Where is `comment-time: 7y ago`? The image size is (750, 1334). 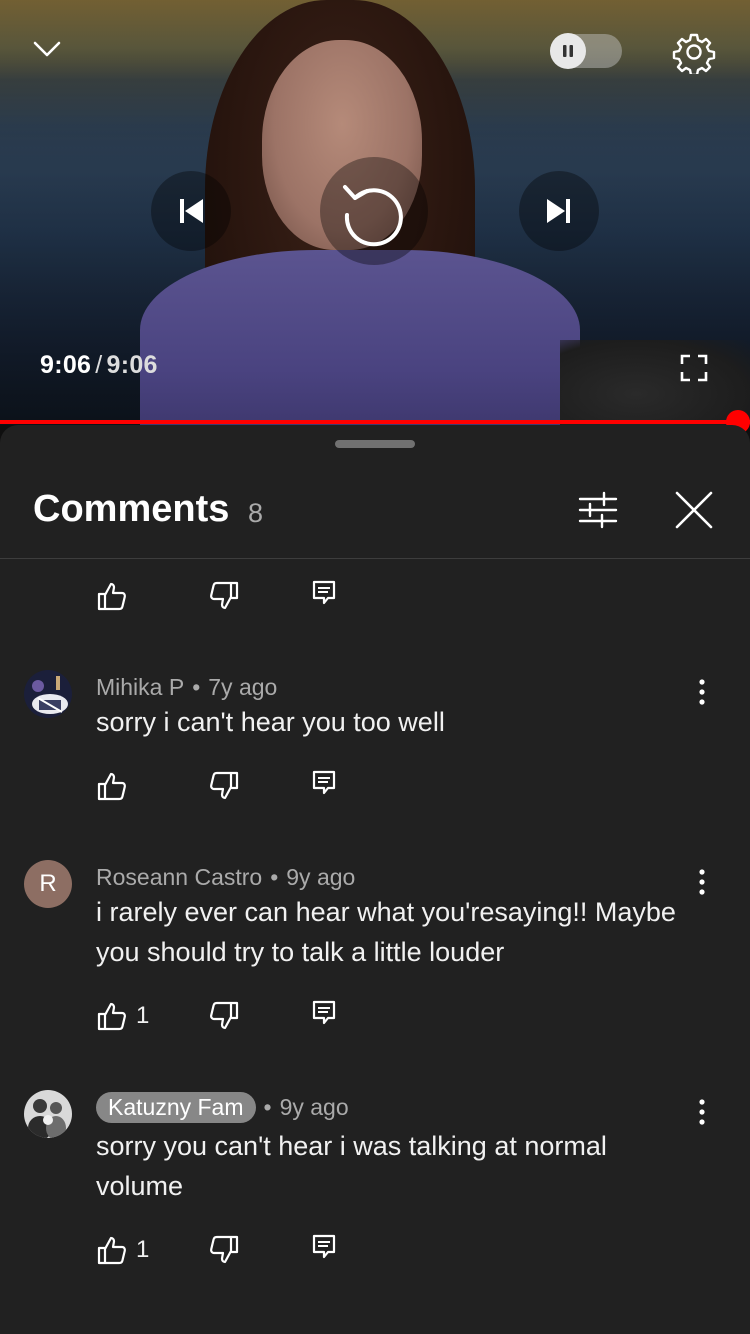 comment-time: 7y ago is located at coordinates (243, 686).